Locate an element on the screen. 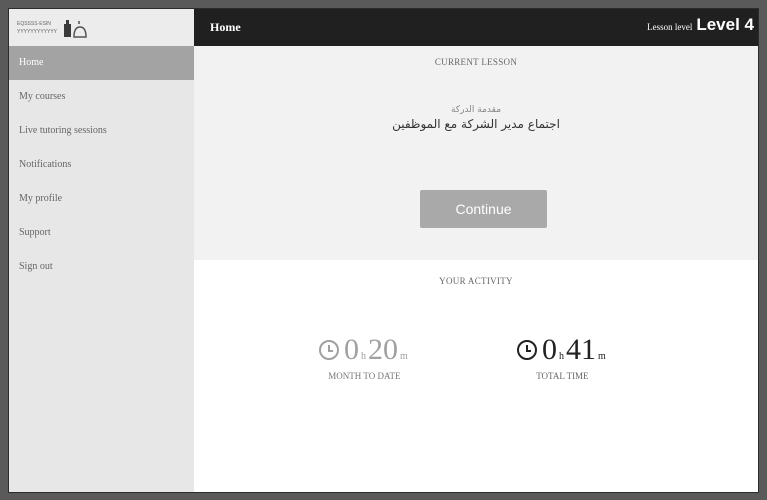  sidebar-item-notifications: Notifications is located at coordinates (101, 165).